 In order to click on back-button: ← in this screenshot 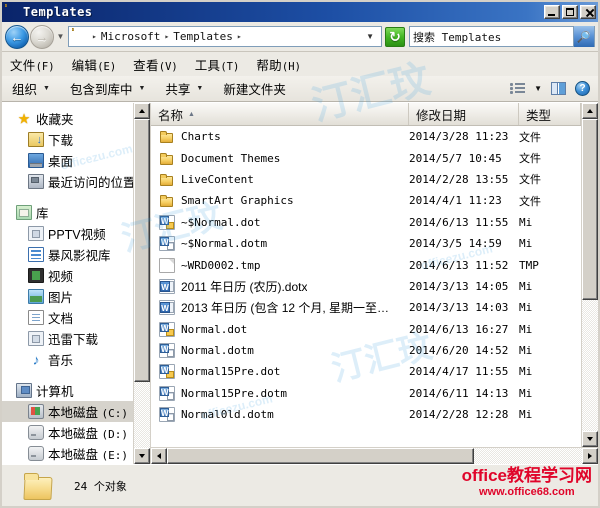, I will do `click(17, 36)`.